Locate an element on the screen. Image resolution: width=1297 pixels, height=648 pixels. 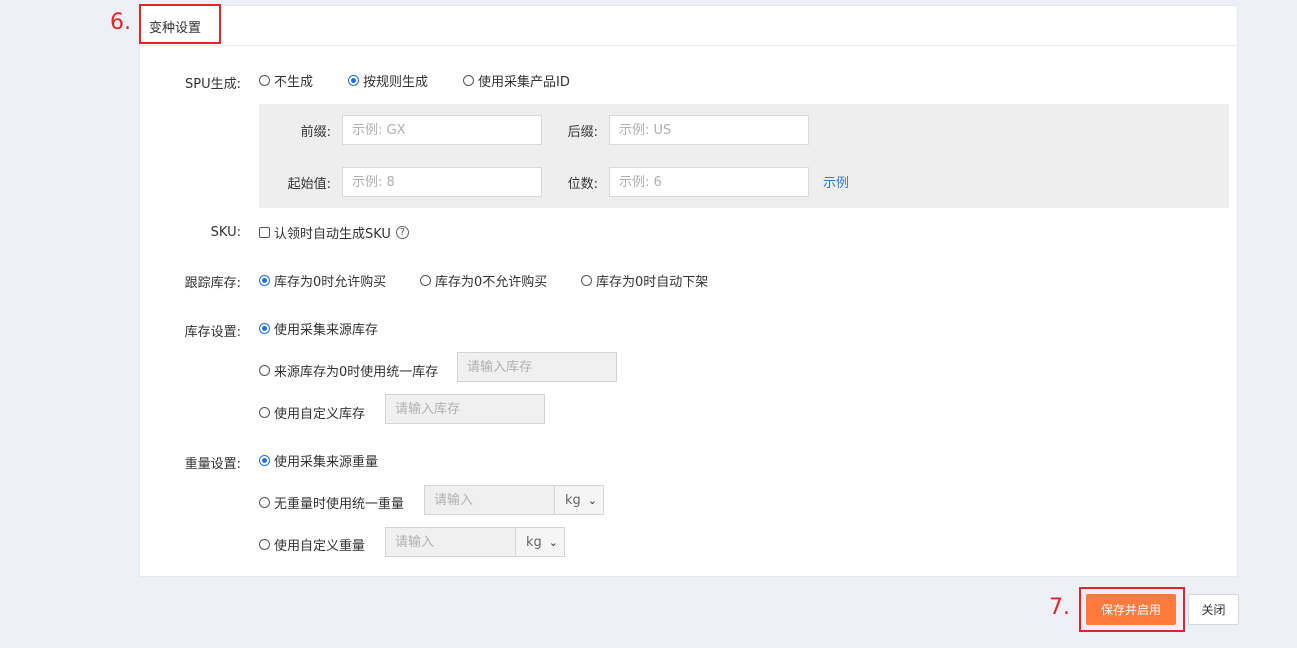
example-link: 示例 is located at coordinates (836, 181).